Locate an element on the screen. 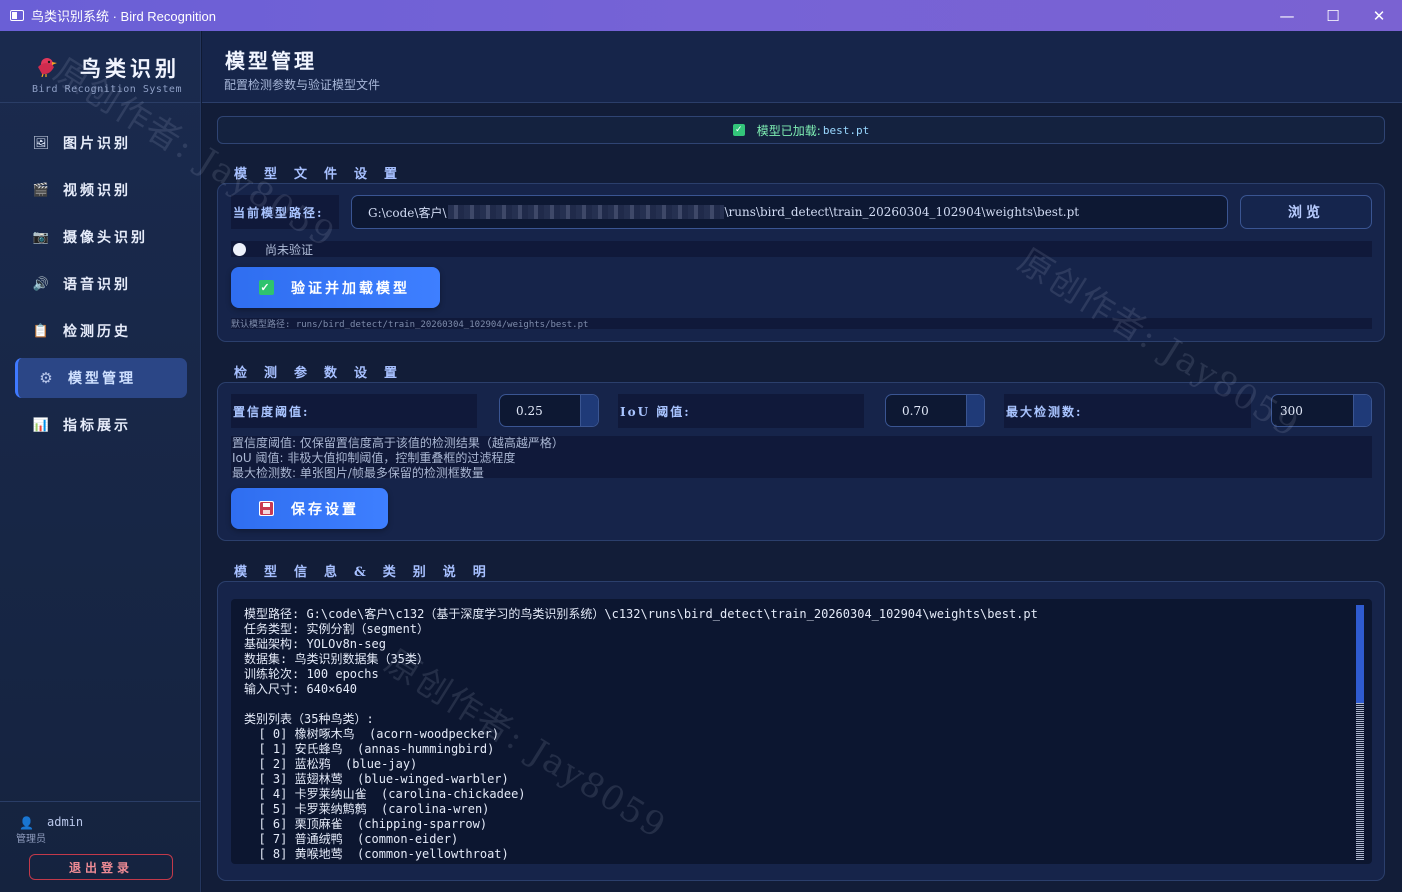 Image resolution: width=1402 pixels, height=892 pixels. bird-logo-icon is located at coordinates (47, 67).